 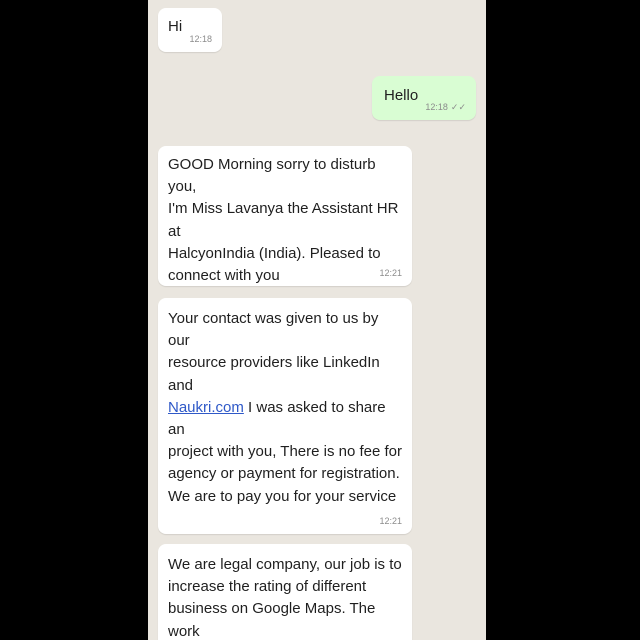 What do you see at coordinates (190, 30) in the screenshot?
I see `message-bubble-incoming: Hi 12:18` at bounding box center [190, 30].